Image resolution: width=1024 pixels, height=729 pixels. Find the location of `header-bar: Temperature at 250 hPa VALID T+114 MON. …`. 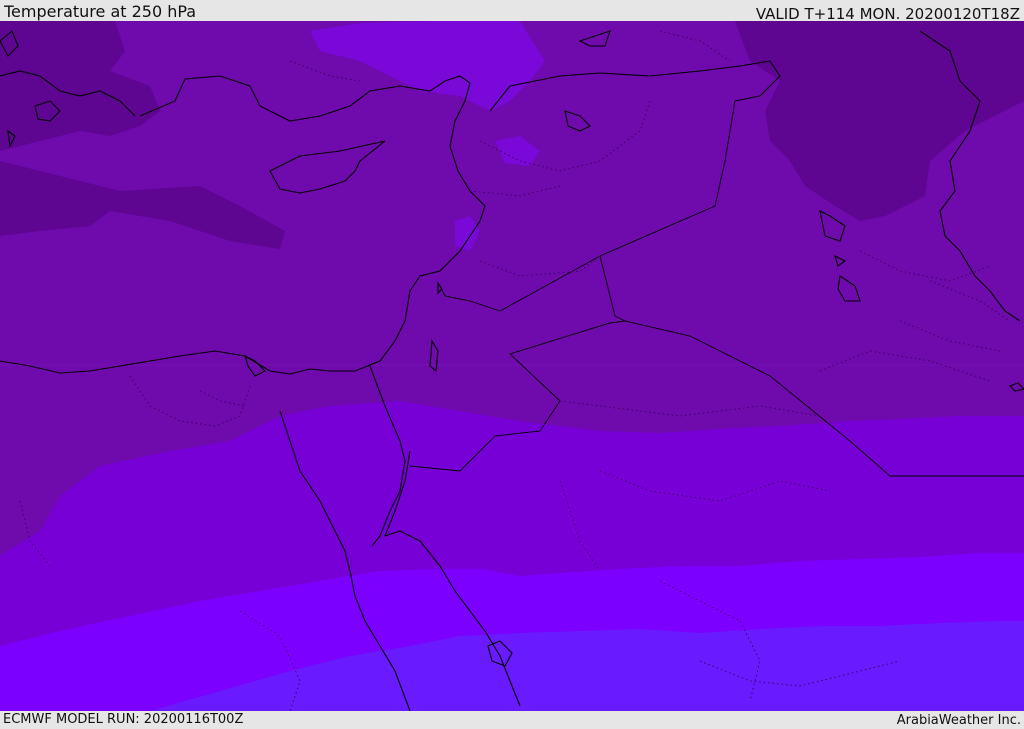

header-bar: Temperature at 250 hPa VALID T+114 MON. … is located at coordinates (512, 11).